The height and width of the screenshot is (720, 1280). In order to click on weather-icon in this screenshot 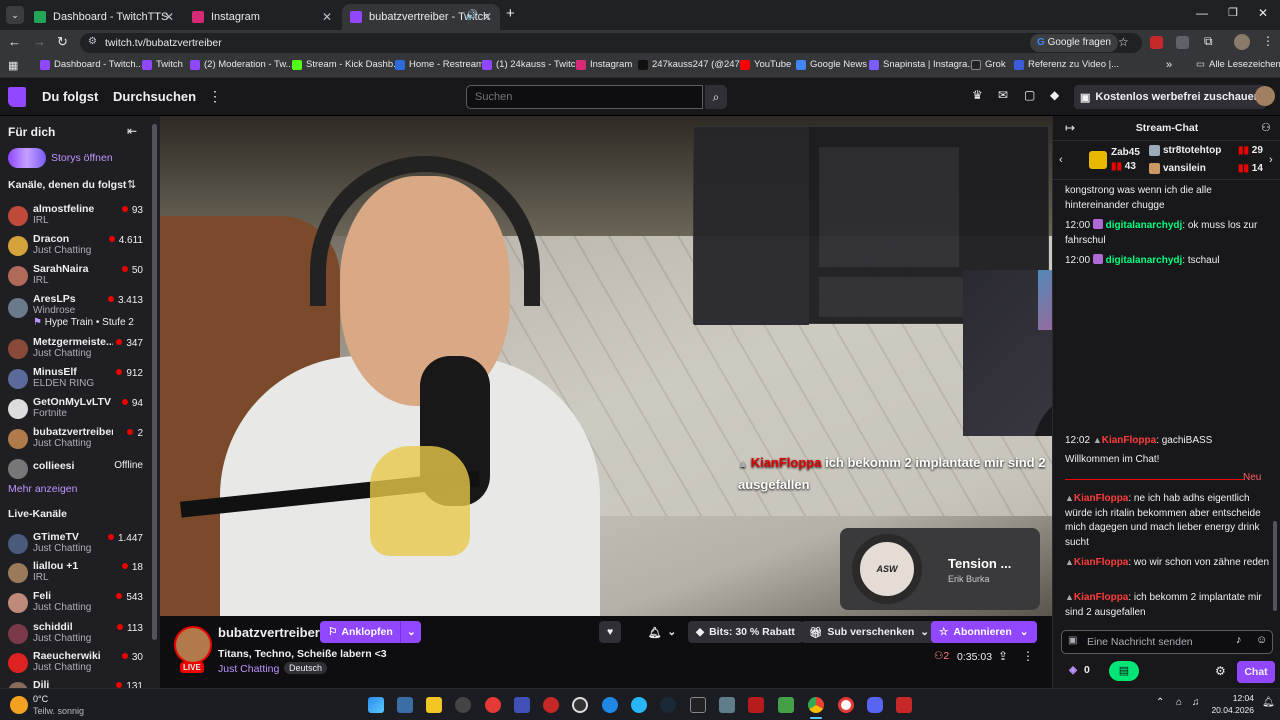, I will do `click(19, 705)`.